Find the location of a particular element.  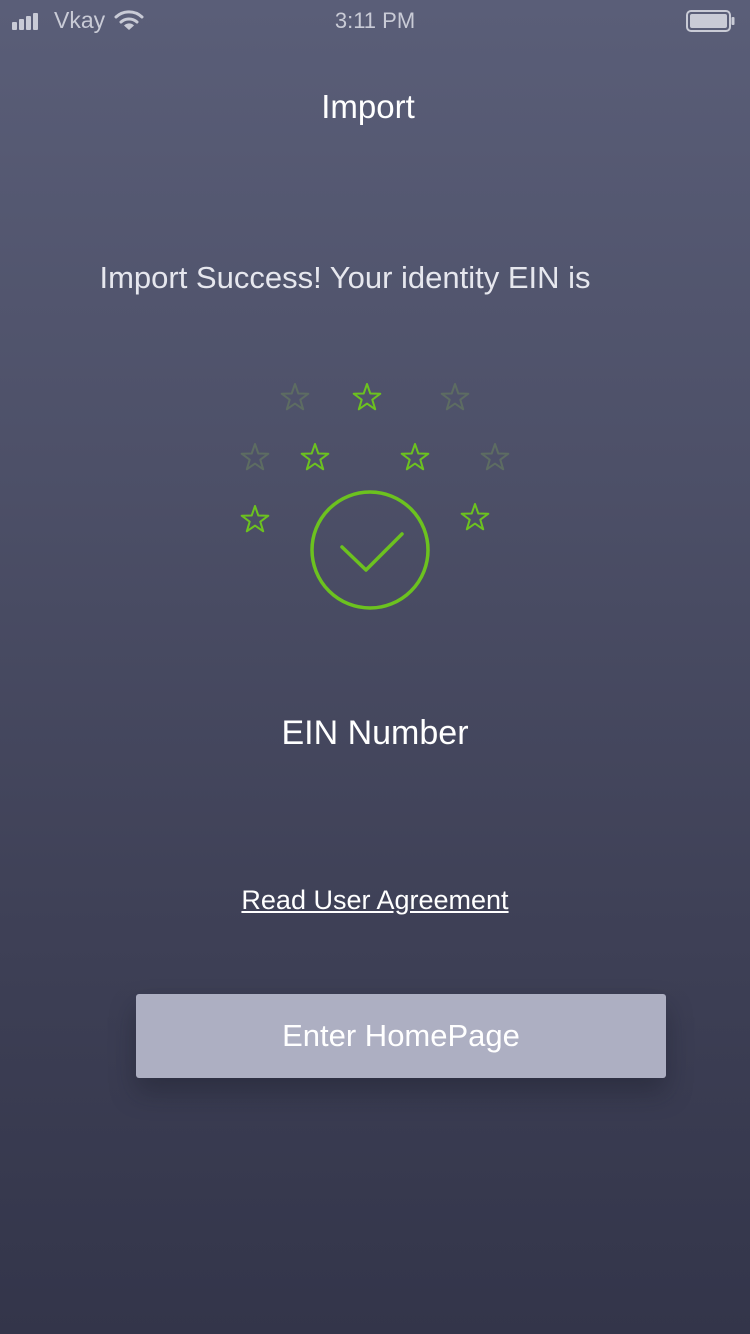

enter-homepage-button: Enter HomePage is located at coordinates (401, 1036).